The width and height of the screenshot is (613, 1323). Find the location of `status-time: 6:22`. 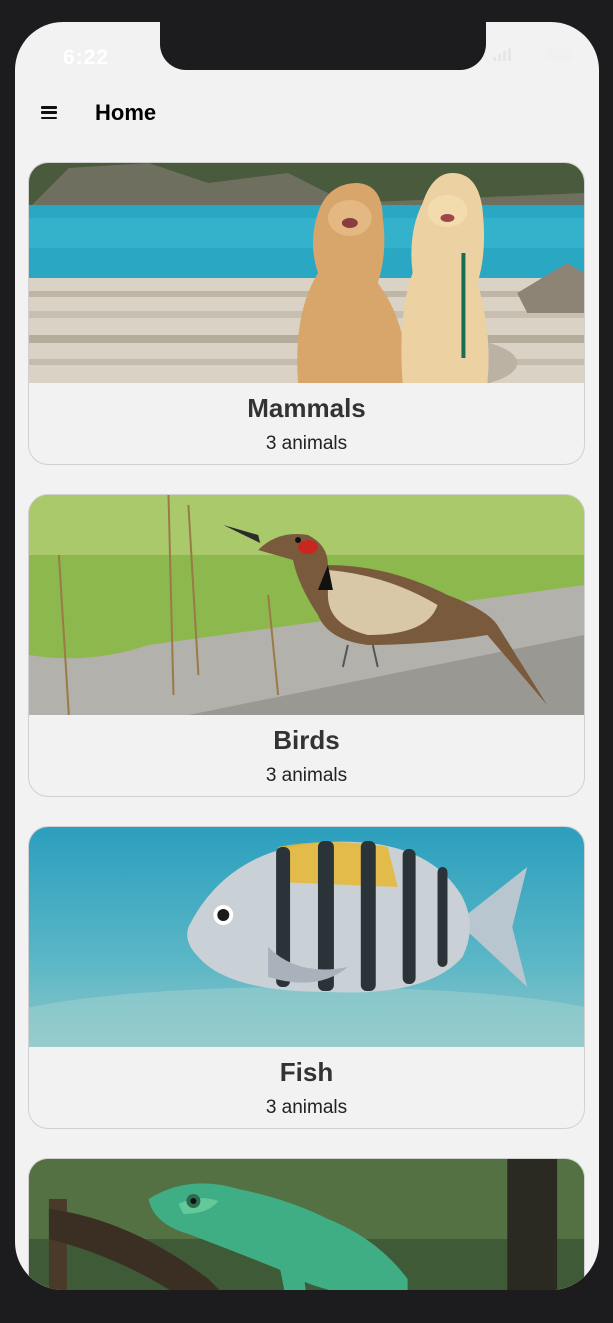

status-time: 6:22 is located at coordinates (86, 57).